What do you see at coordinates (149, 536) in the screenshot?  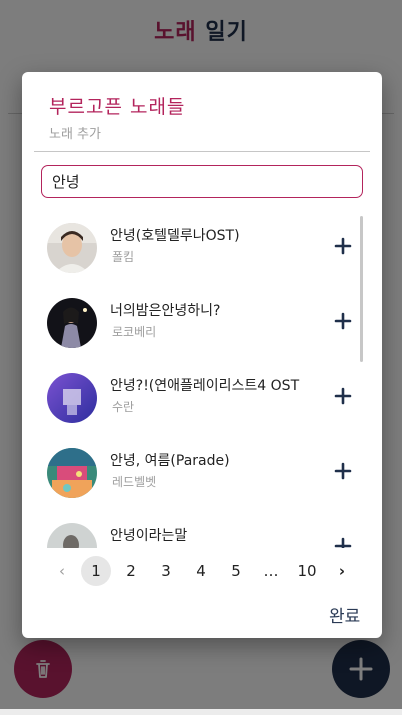 I see `song-title: 안녕이라는말` at bounding box center [149, 536].